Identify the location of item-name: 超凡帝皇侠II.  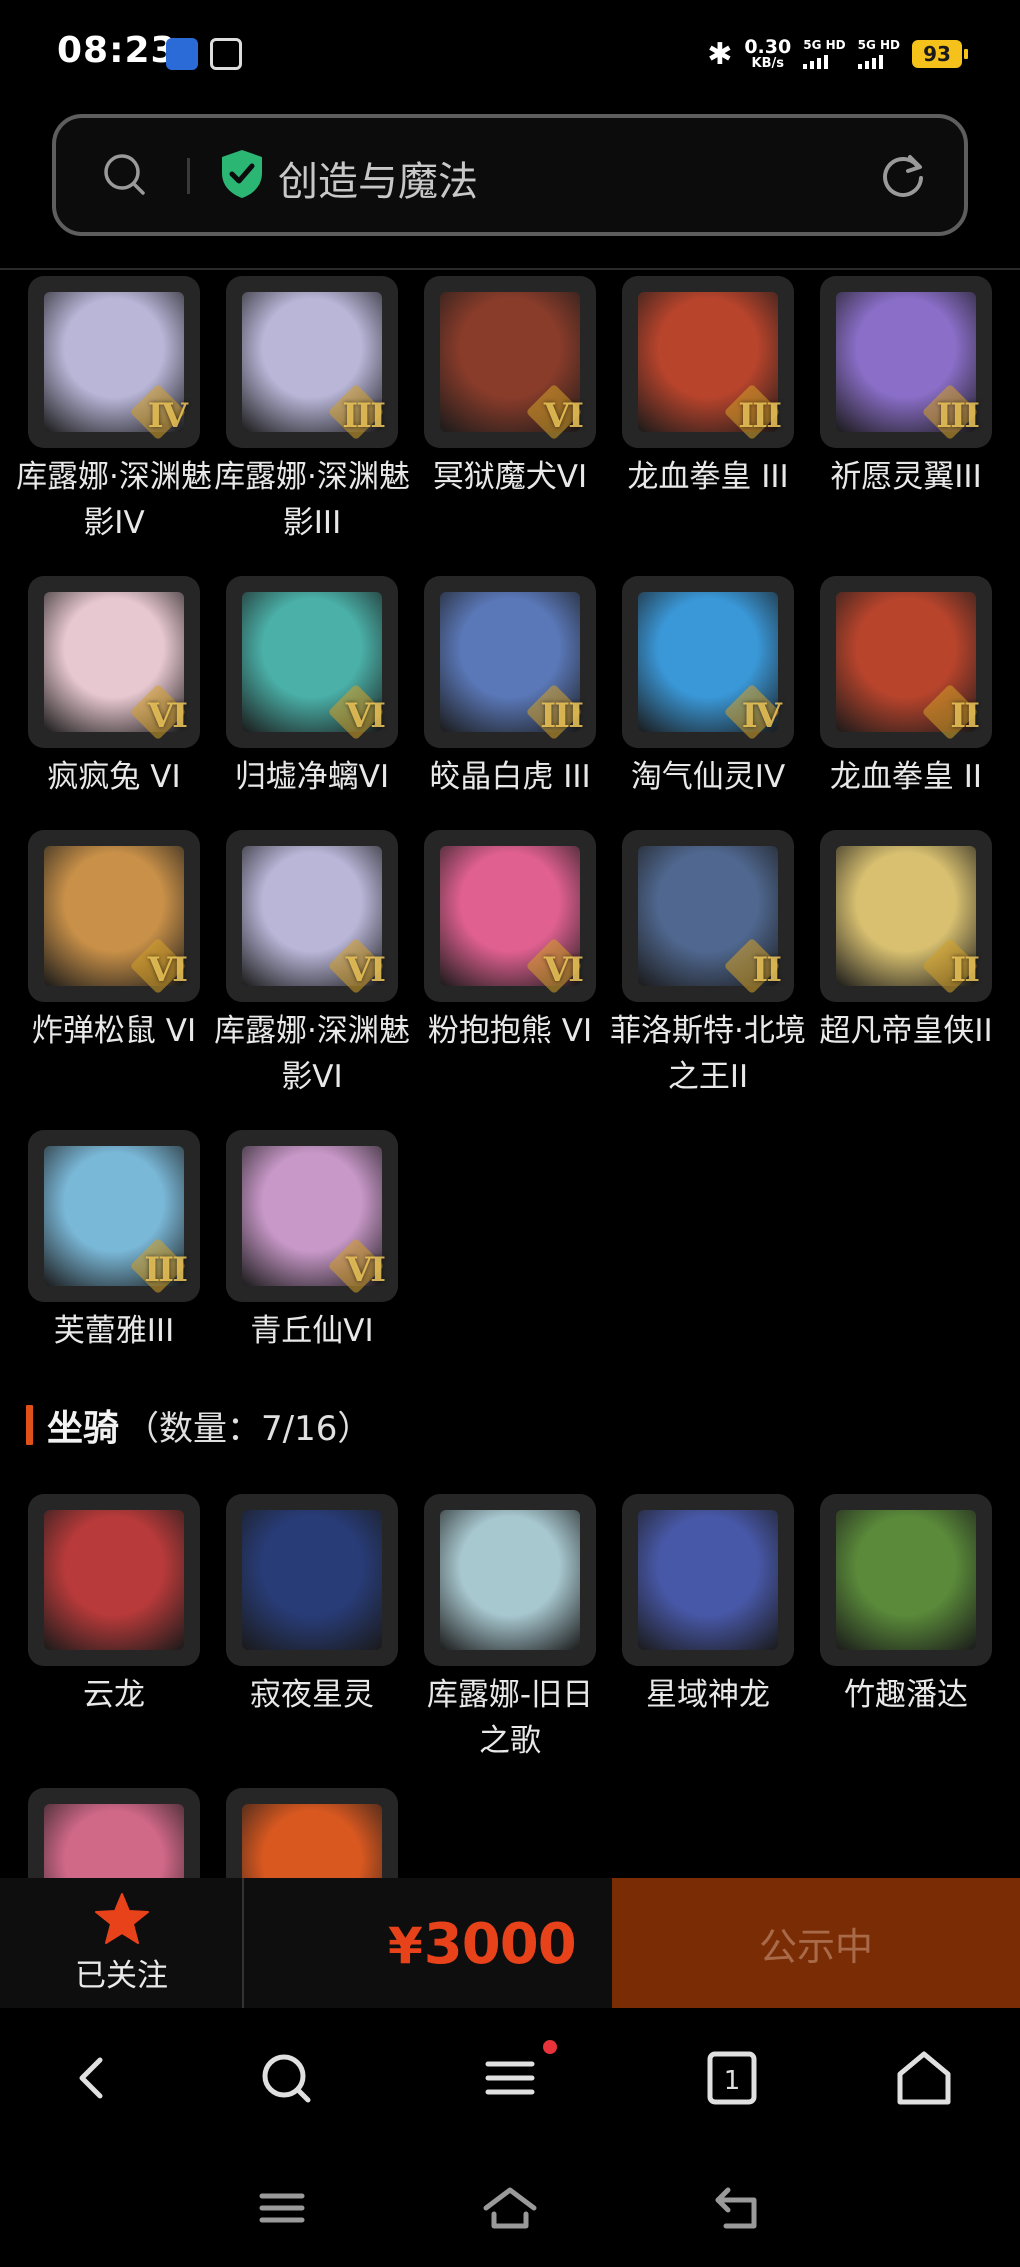
(906, 1031).